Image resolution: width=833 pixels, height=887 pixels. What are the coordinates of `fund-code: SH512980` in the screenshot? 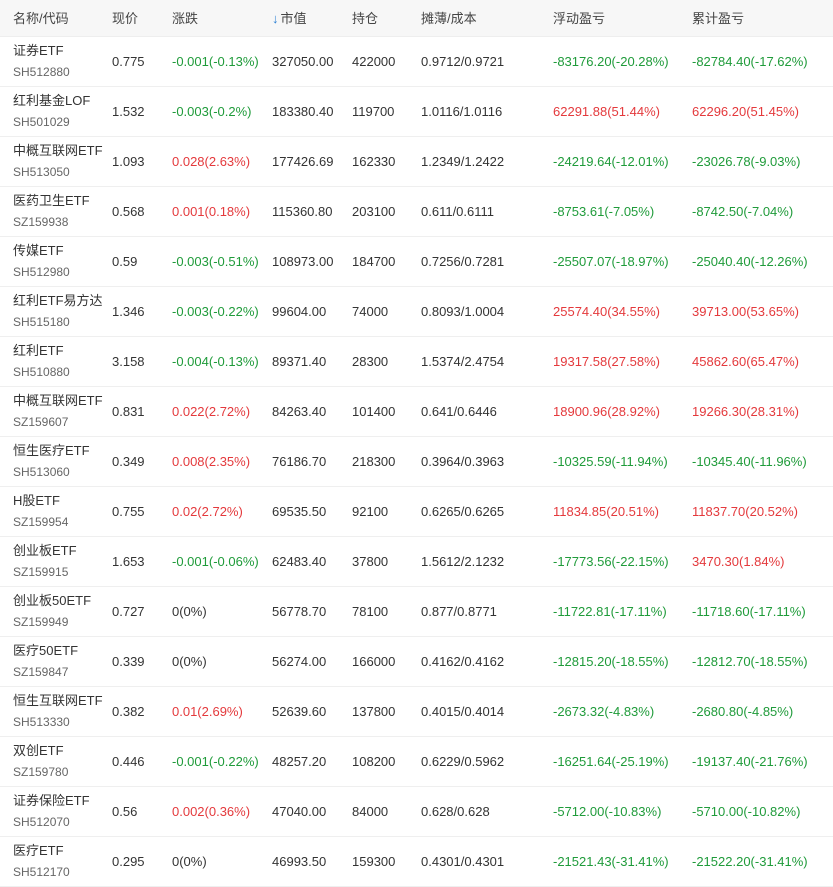 It's located at (41, 271).